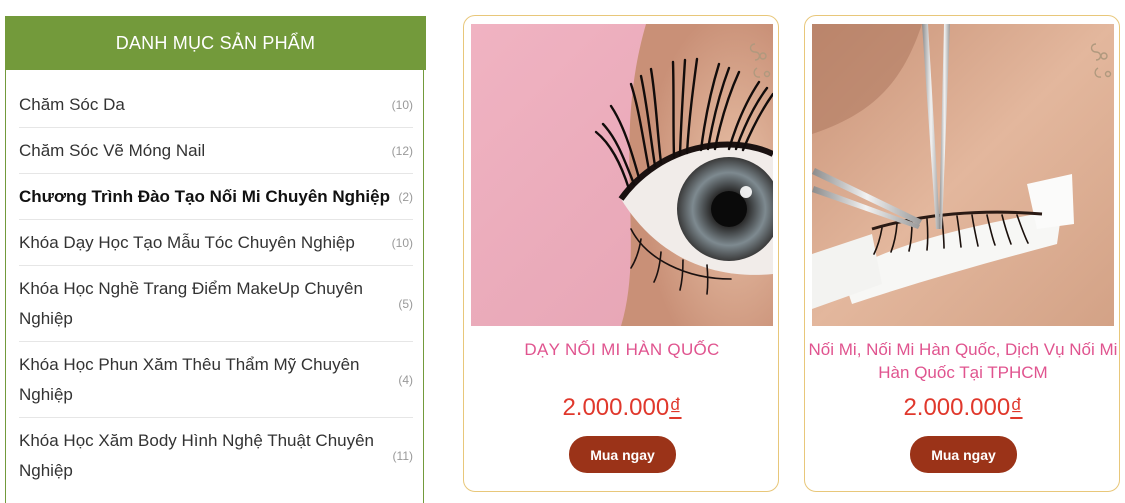  Describe the element at coordinates (405, 379) in the screenshot. I see `category-count: (4)` at that location.